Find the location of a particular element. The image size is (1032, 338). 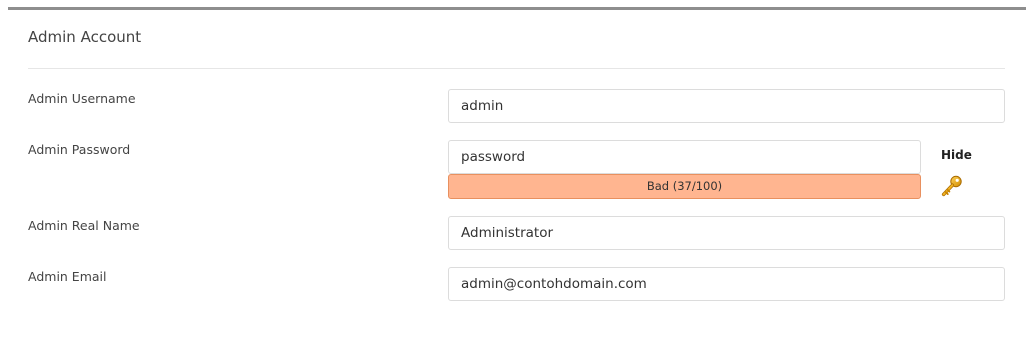

top-border is located at coordinates (517, 8).